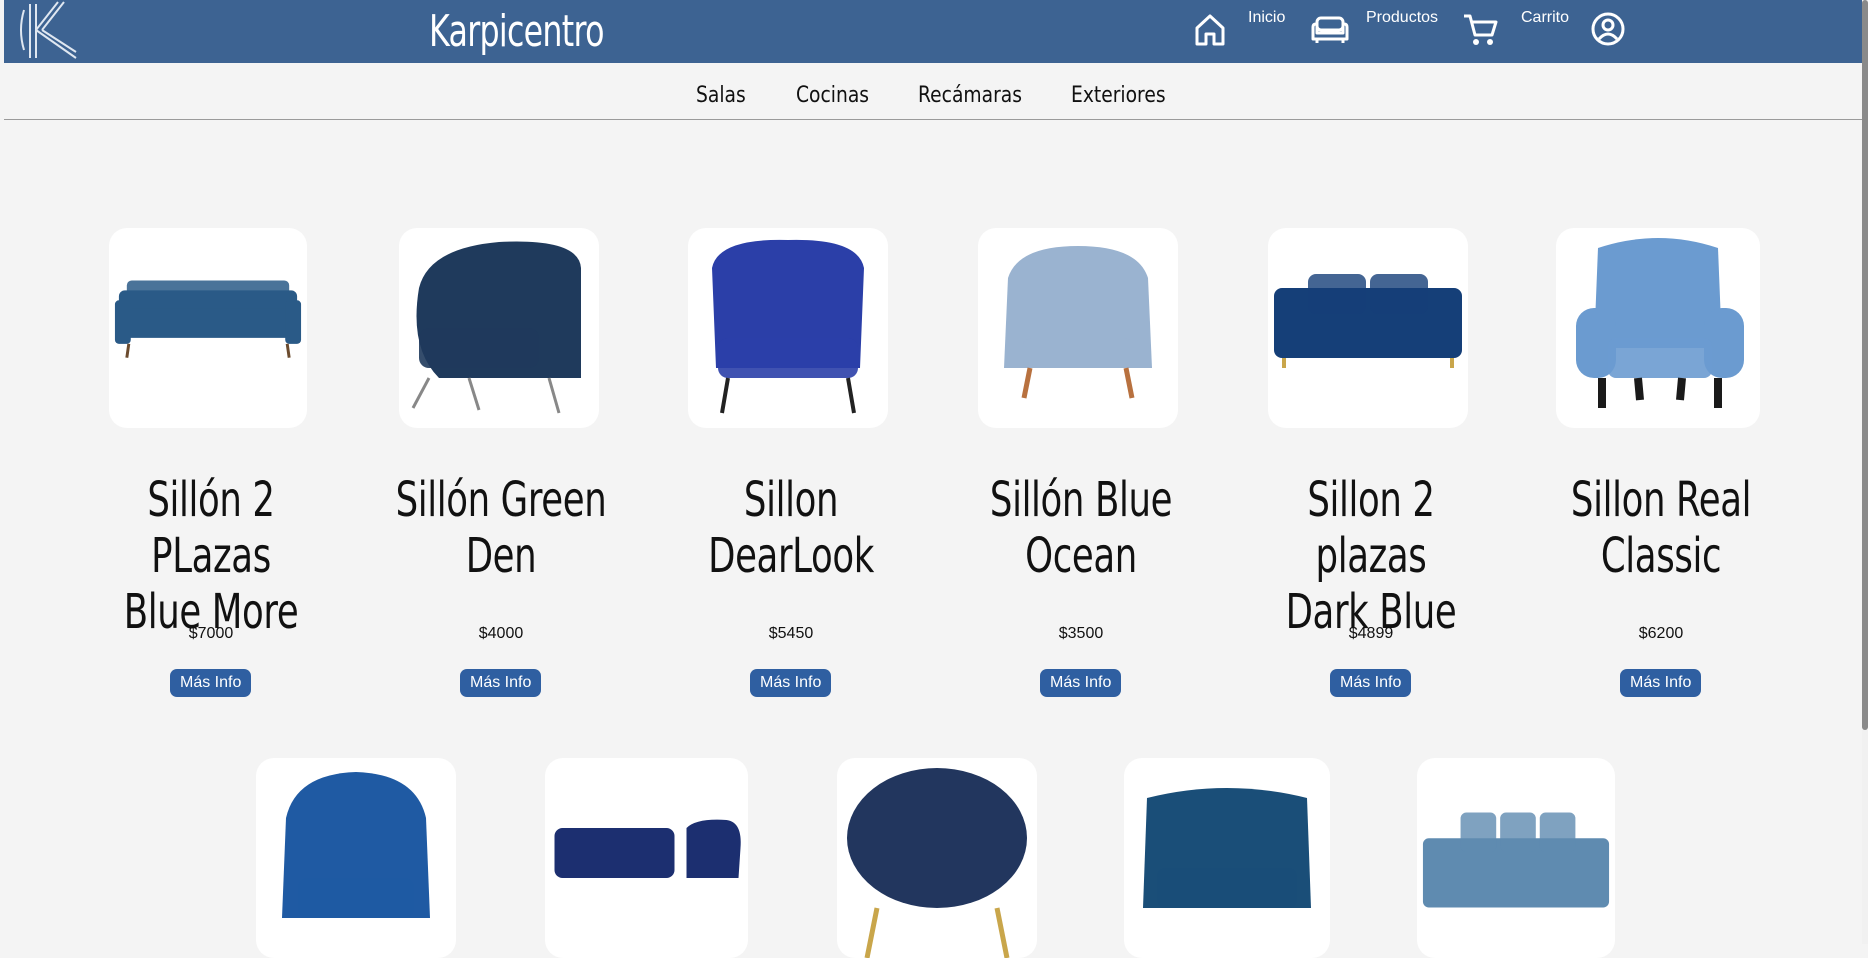  I want to click on product-price: $4899, so click(1371, 633).